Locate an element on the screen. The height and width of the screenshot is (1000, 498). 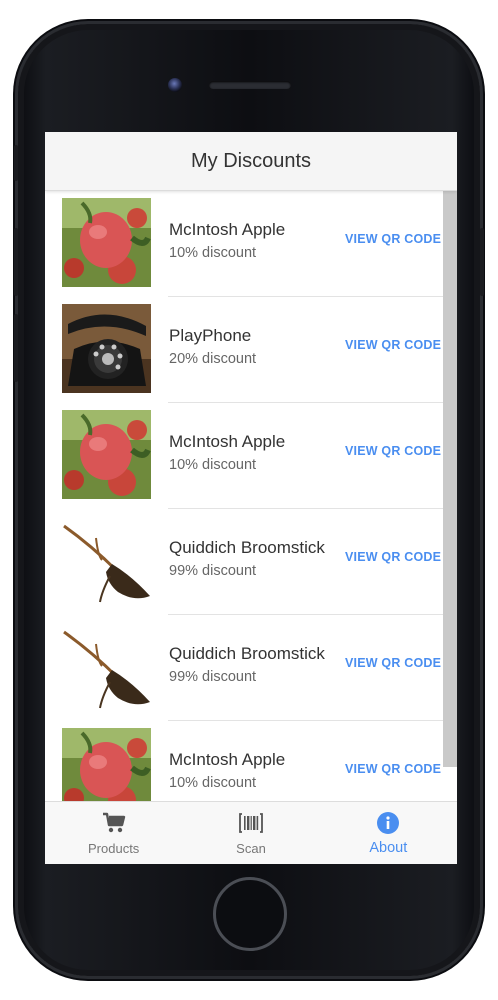
barcode-icon is located at coordinates (251, 823).